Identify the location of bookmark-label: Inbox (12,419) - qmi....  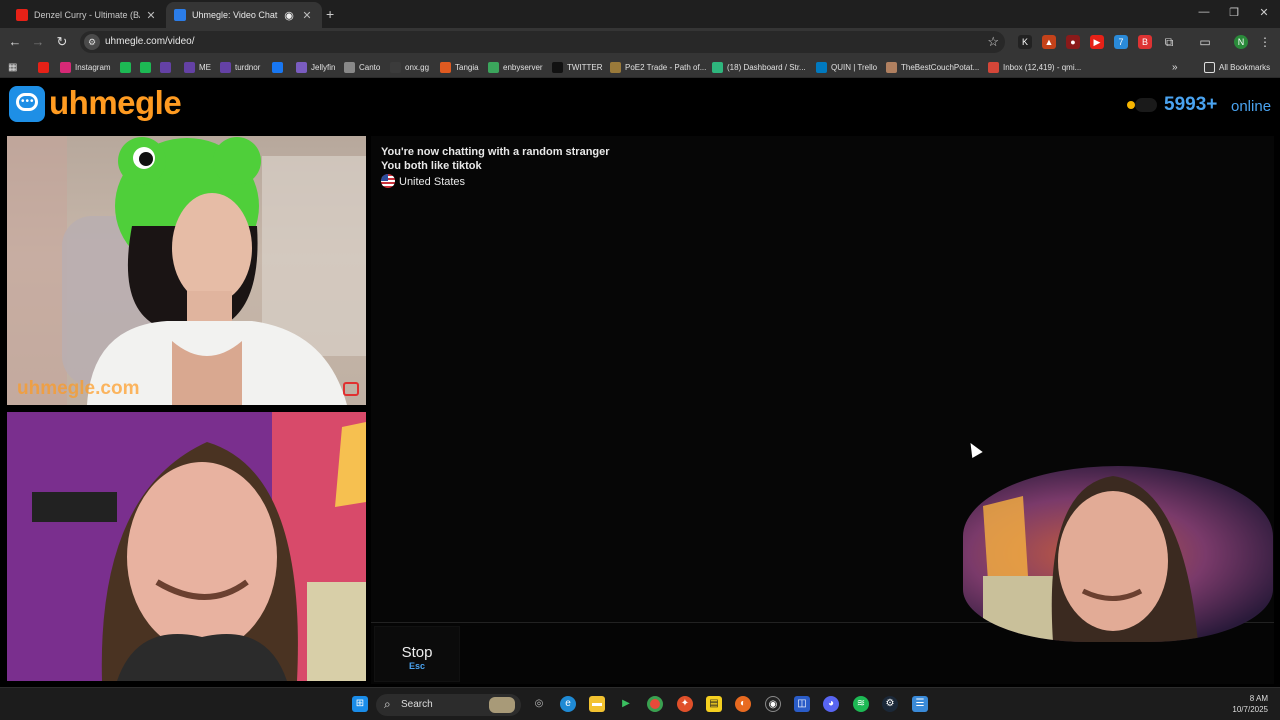
(1042, 67).